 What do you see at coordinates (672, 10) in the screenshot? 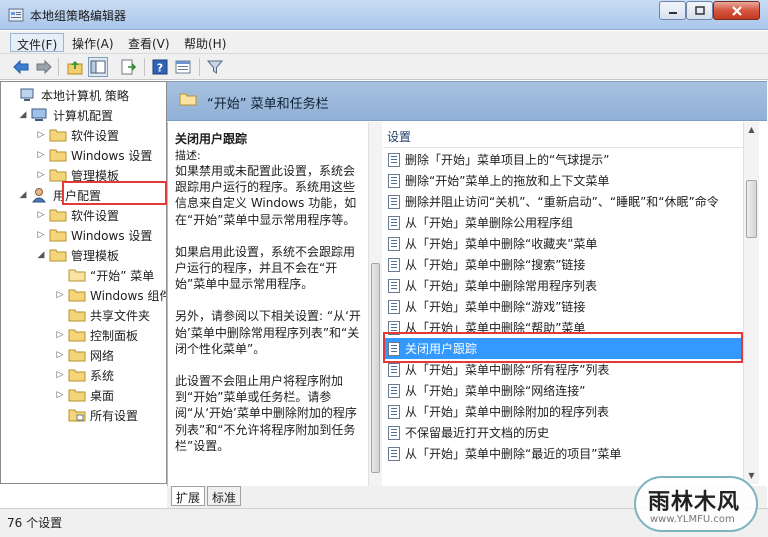
I see `minimize-button` at bounding box center [672, 10].